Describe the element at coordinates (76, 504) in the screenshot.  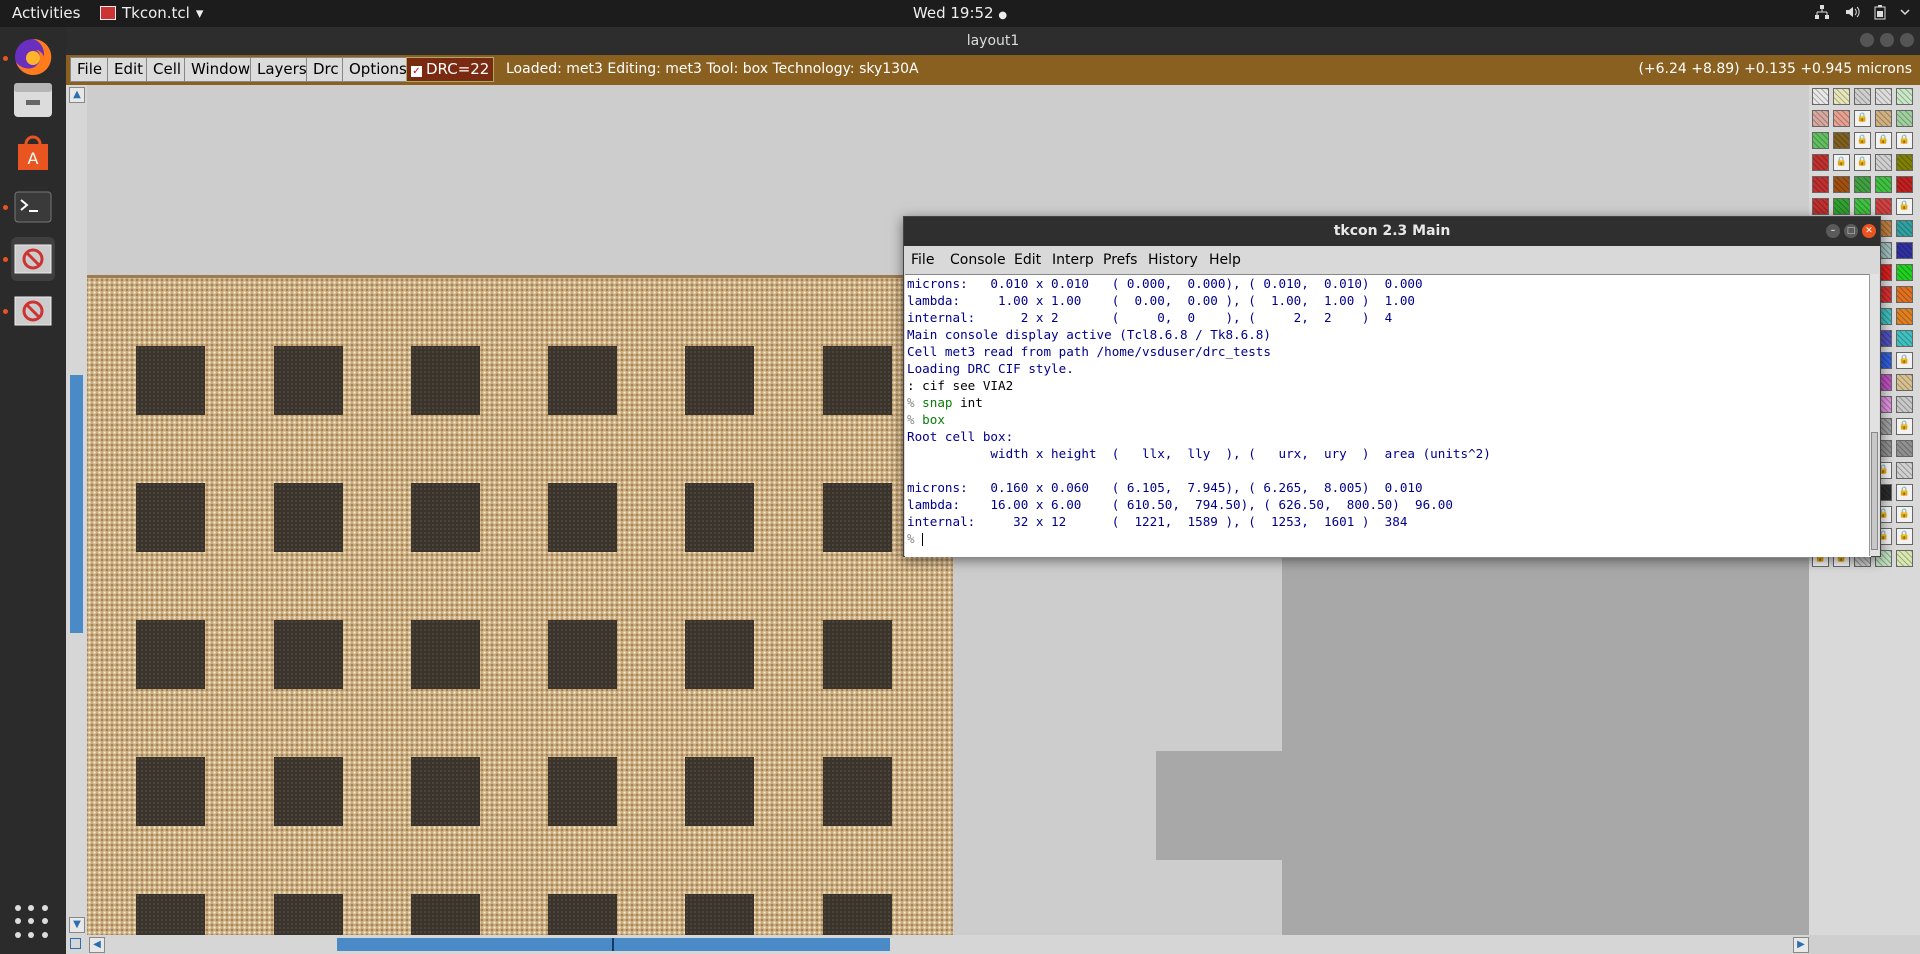
I see `vertical-scroll-thumb` at that location.